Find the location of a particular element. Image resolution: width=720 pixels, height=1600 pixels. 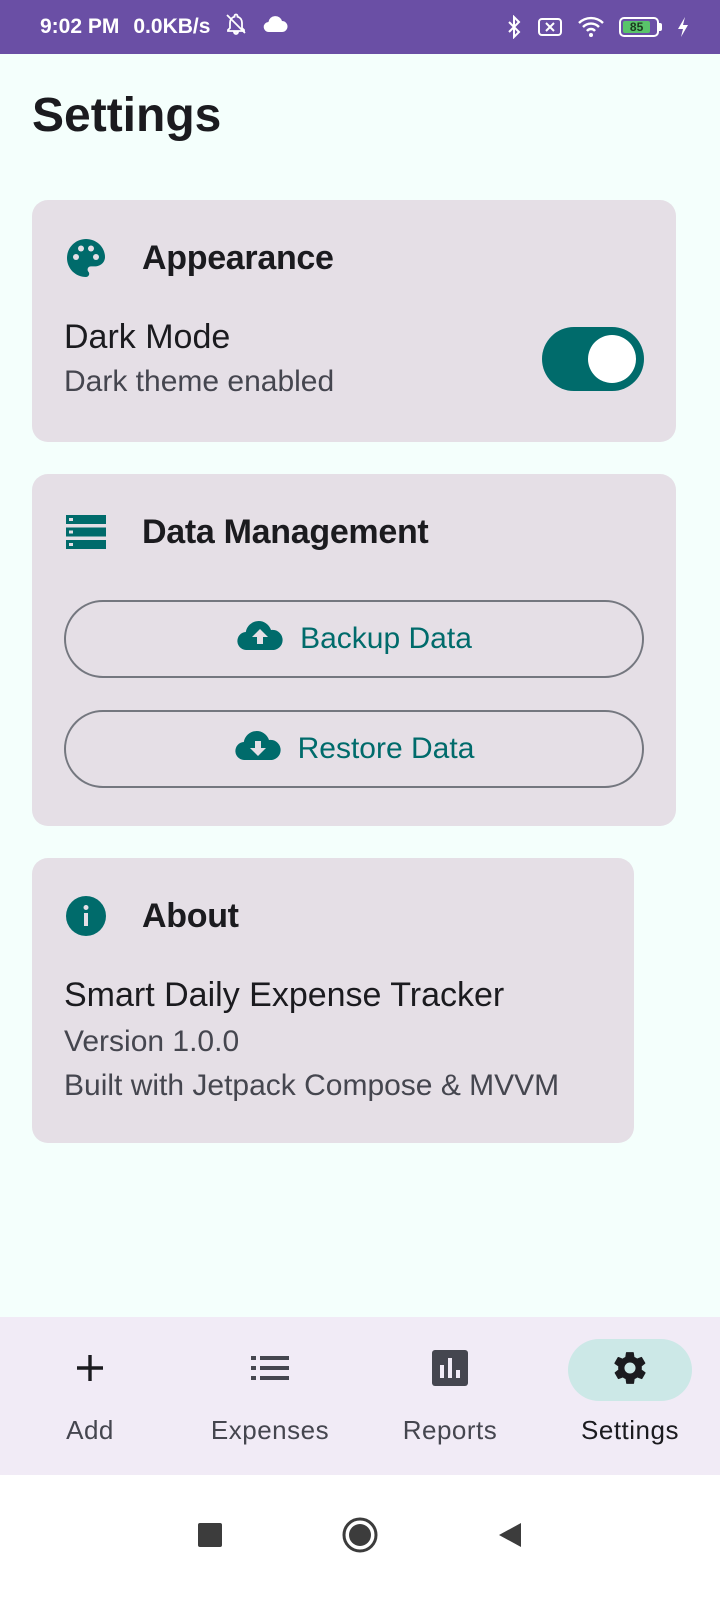

about-app-name: Smart Daily Expense Tracker is located at coordinates (284, 995).